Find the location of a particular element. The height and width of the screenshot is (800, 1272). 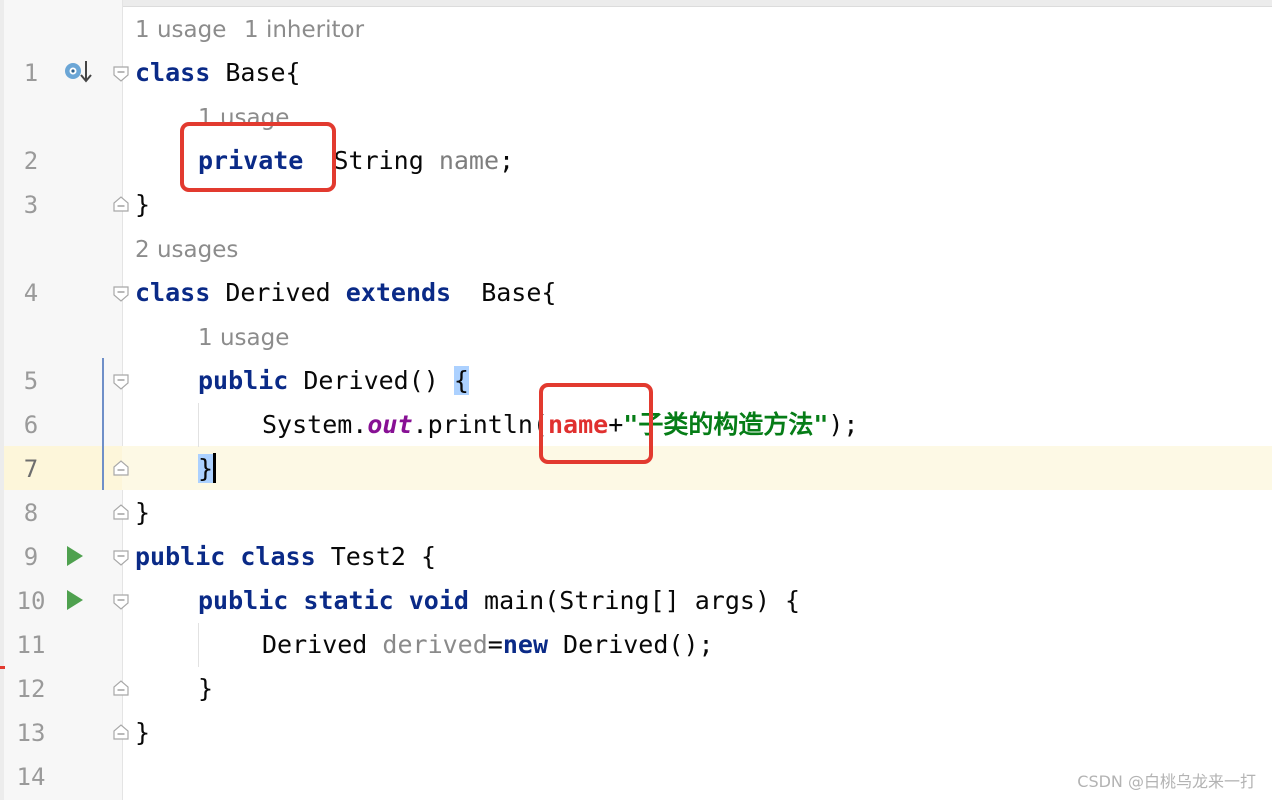

line-number: 10 is located at coordinates (31, 601).